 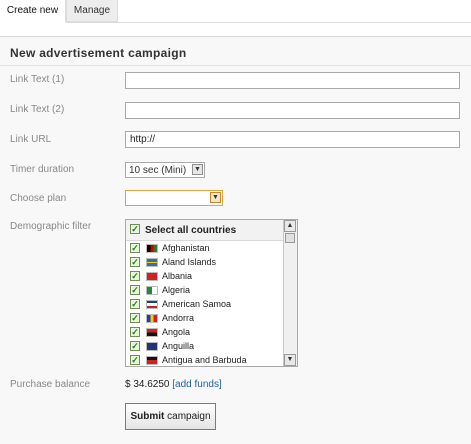 What do you see at coordinates (33, 11) in the screenshot?
I see `tab-create-new: Create new` at bounding box center [33, 11].